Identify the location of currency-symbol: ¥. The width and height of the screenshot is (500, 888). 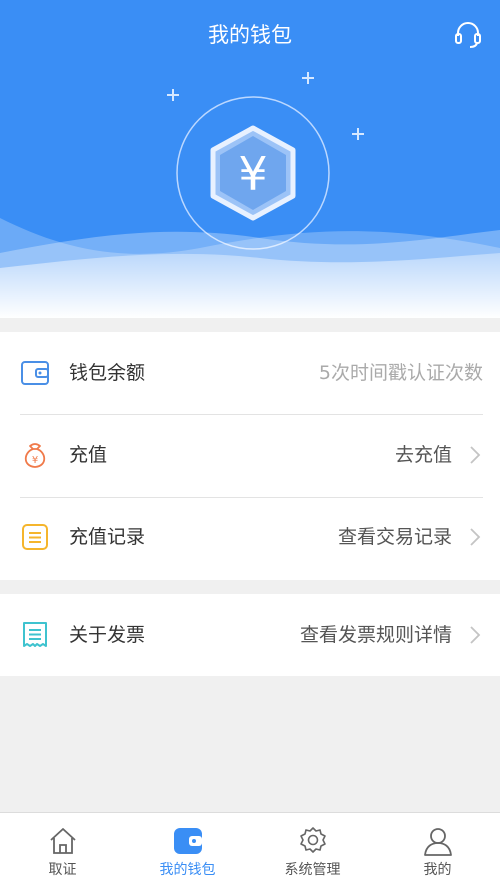
(252, 174).